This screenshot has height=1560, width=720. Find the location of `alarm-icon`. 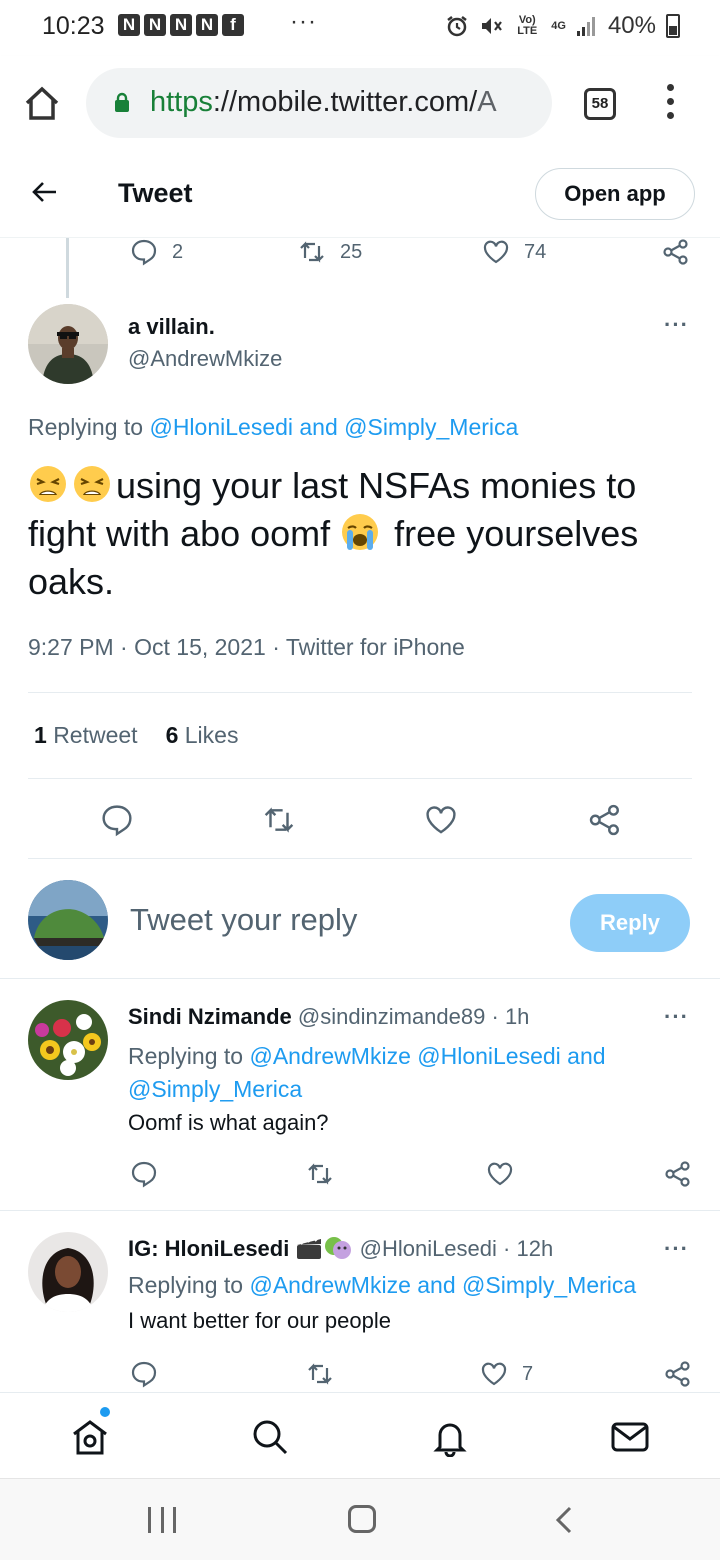

alarm-icon is located at coordinates (457, 26).